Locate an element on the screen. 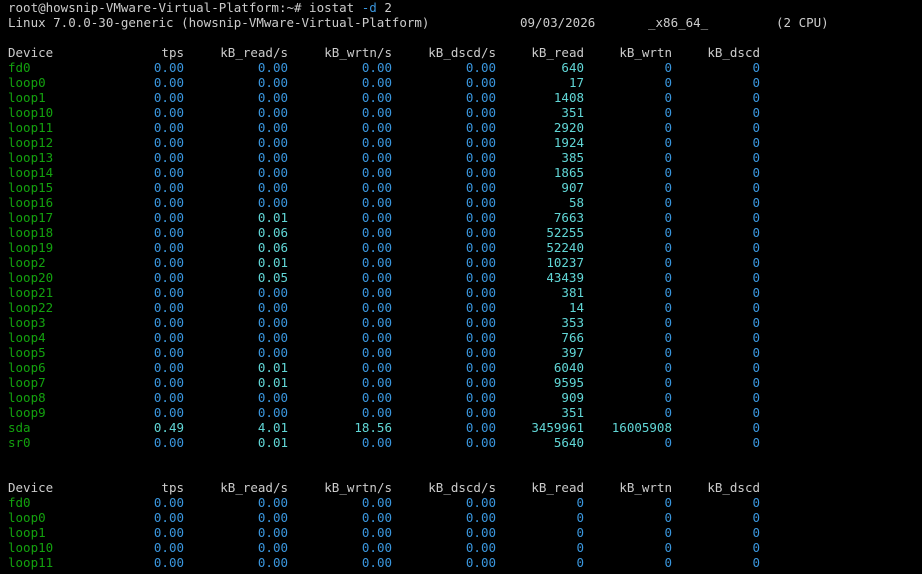 This screenshot has height=574, width=922. device-row: loop22 0.00 0.00 0.00 0.00 14 0 0 is located at coordinates (461, 307).